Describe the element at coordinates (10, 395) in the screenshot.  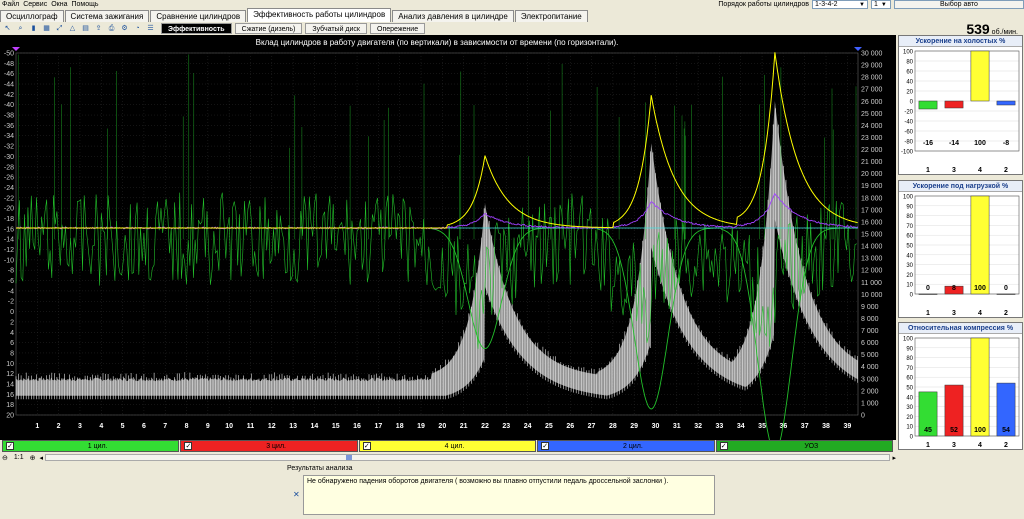
I see `y-left-tick-label: 16` at that location.